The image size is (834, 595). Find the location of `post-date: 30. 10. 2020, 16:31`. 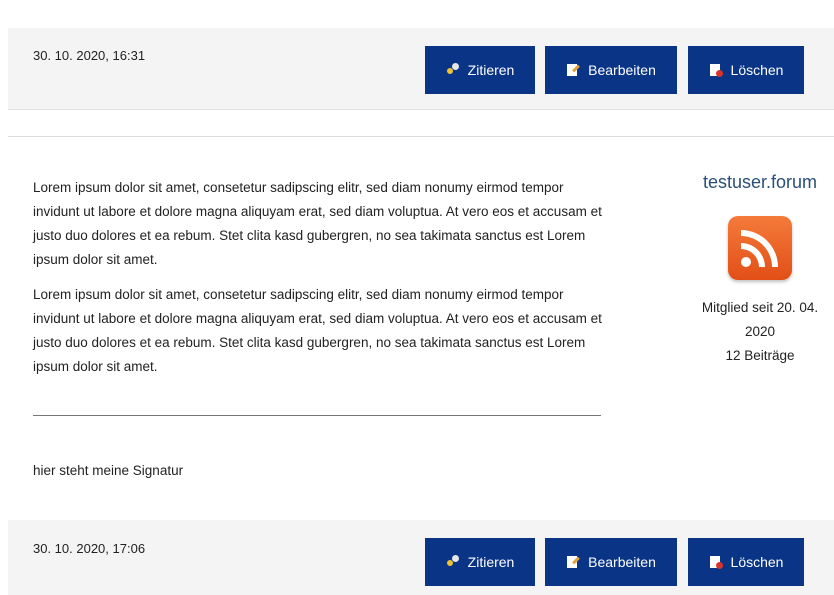

post-date: 30. 10. 2020, 16:31 is located at coordinates (89, 55).